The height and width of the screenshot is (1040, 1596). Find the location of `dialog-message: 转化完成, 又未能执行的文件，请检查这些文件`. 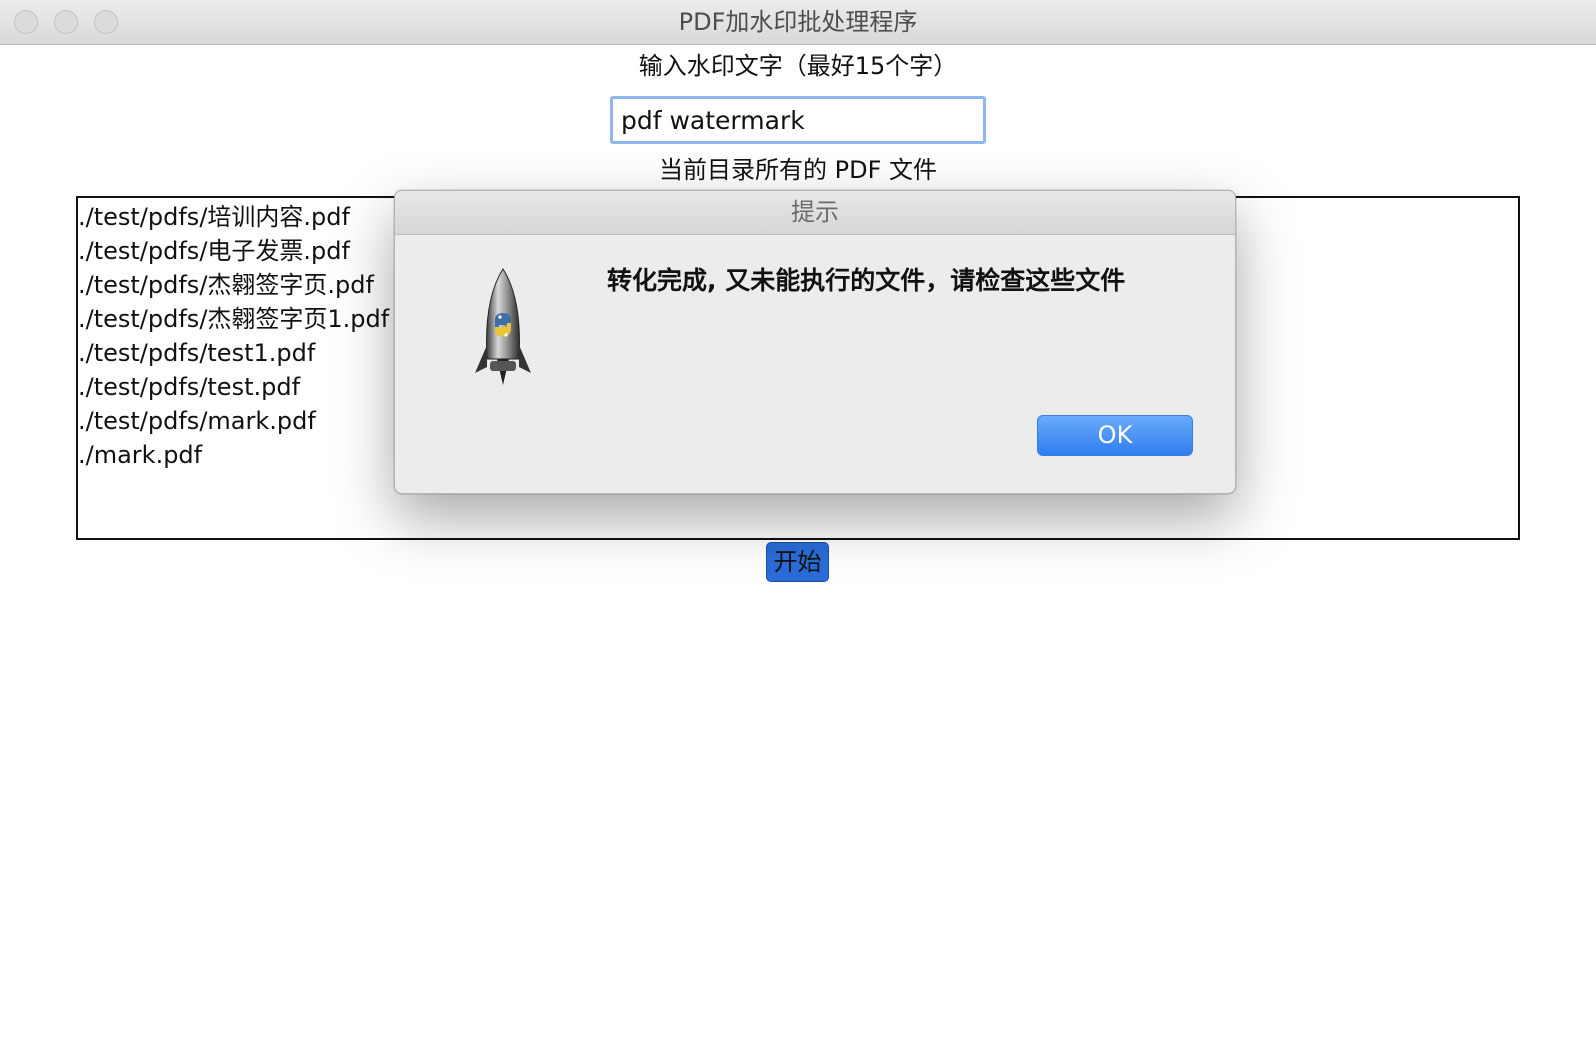

dialog-message: 转化完成, 又未能执行的文件，请检查这些文件 is located at coordinates (866, 280).